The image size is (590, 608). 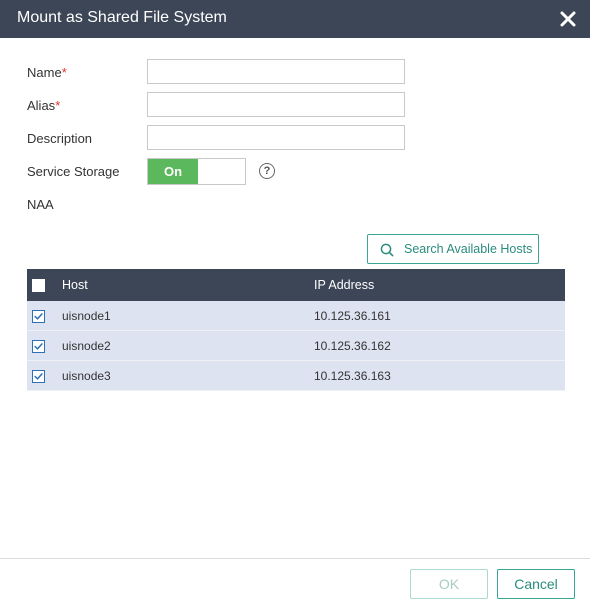 What do you see at coordinates (387, 250) in the screenshot?
I see `search-icon` at bounding box center [387, 250].